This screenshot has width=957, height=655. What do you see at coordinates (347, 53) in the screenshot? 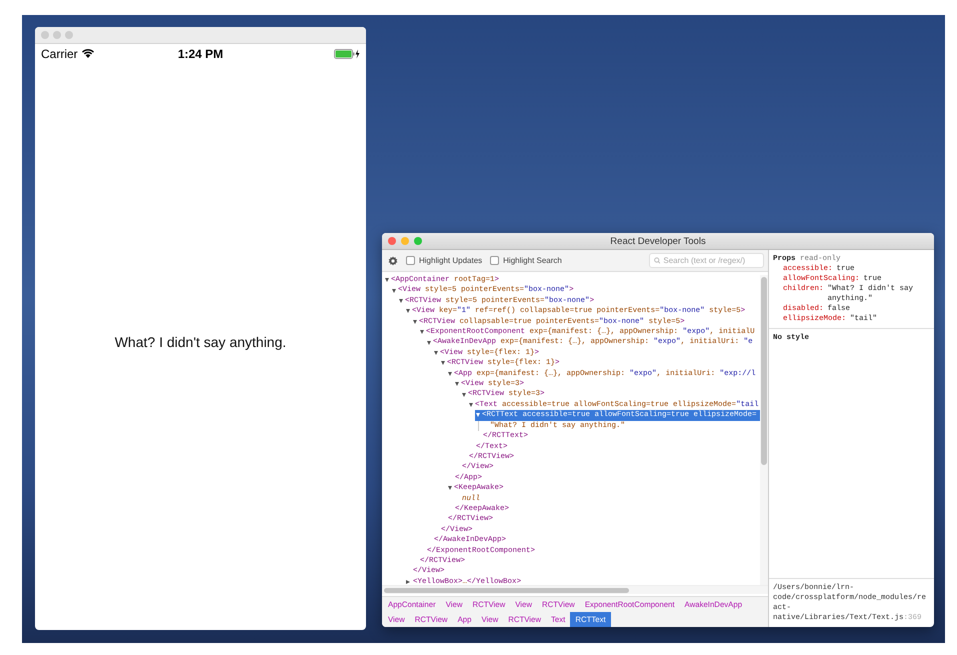
I see `battery-charging-icon` at bounding box center [347, 53].